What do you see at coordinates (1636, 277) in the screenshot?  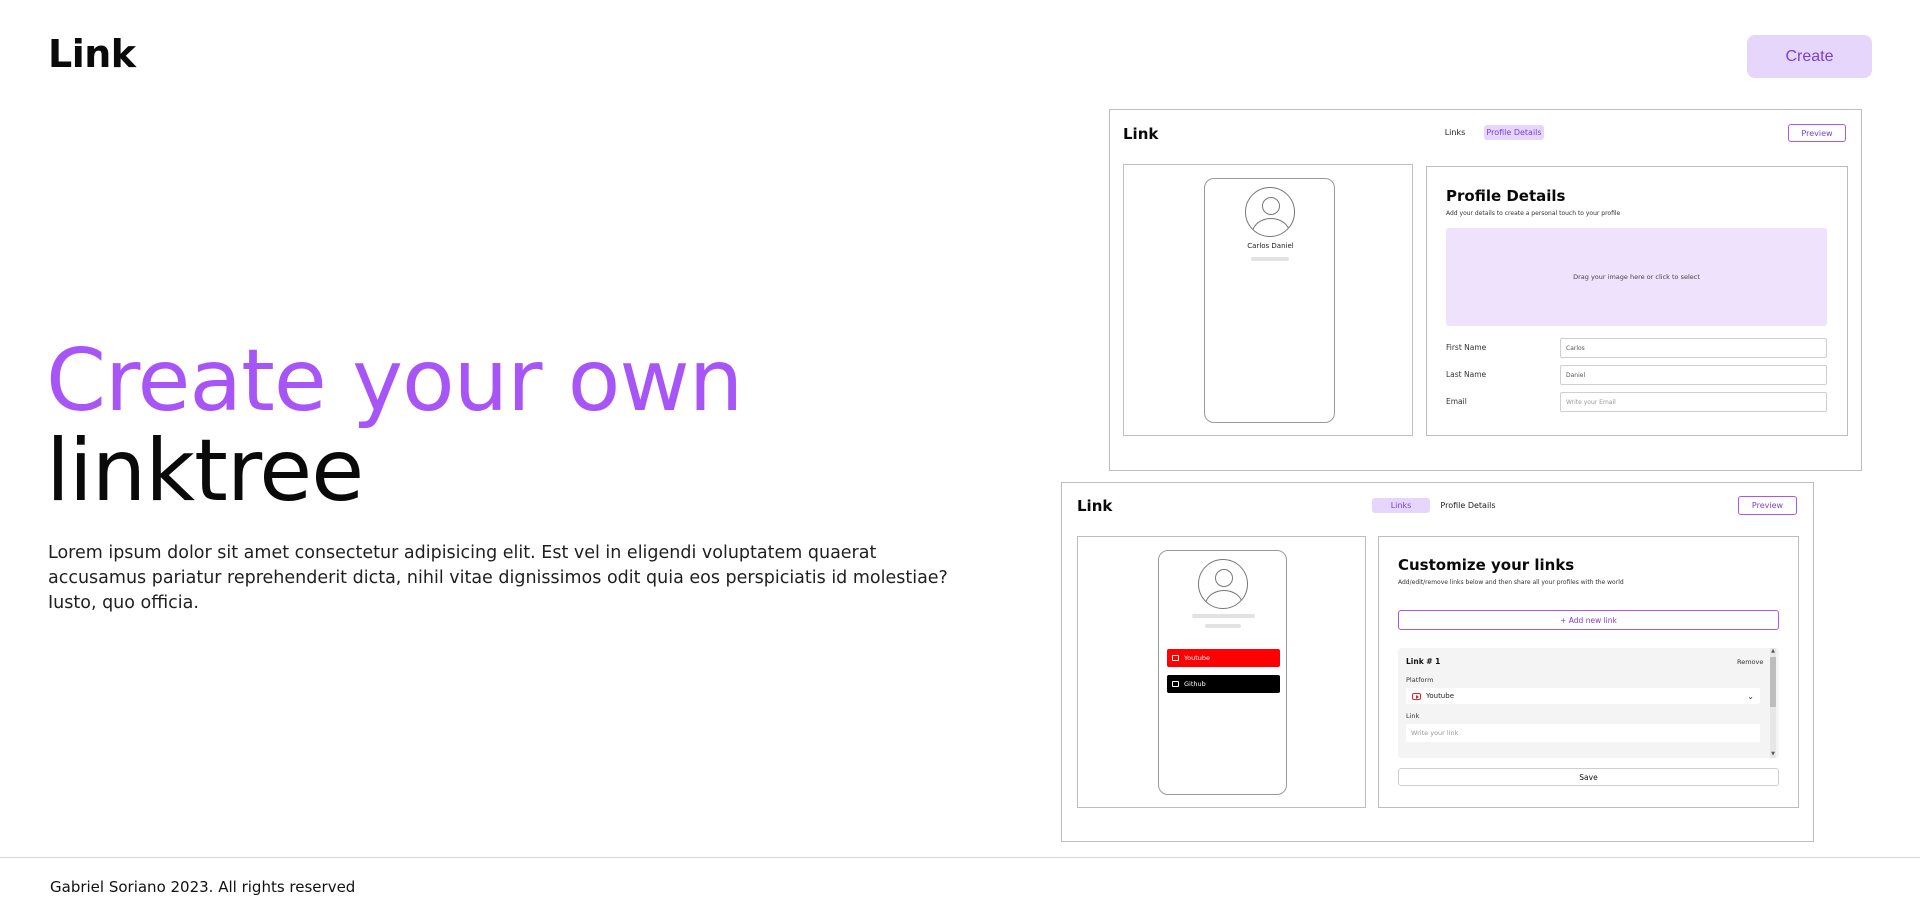 I see `image-dropzone: Drag your image here or click to select` at bounding box center [1636, 277].